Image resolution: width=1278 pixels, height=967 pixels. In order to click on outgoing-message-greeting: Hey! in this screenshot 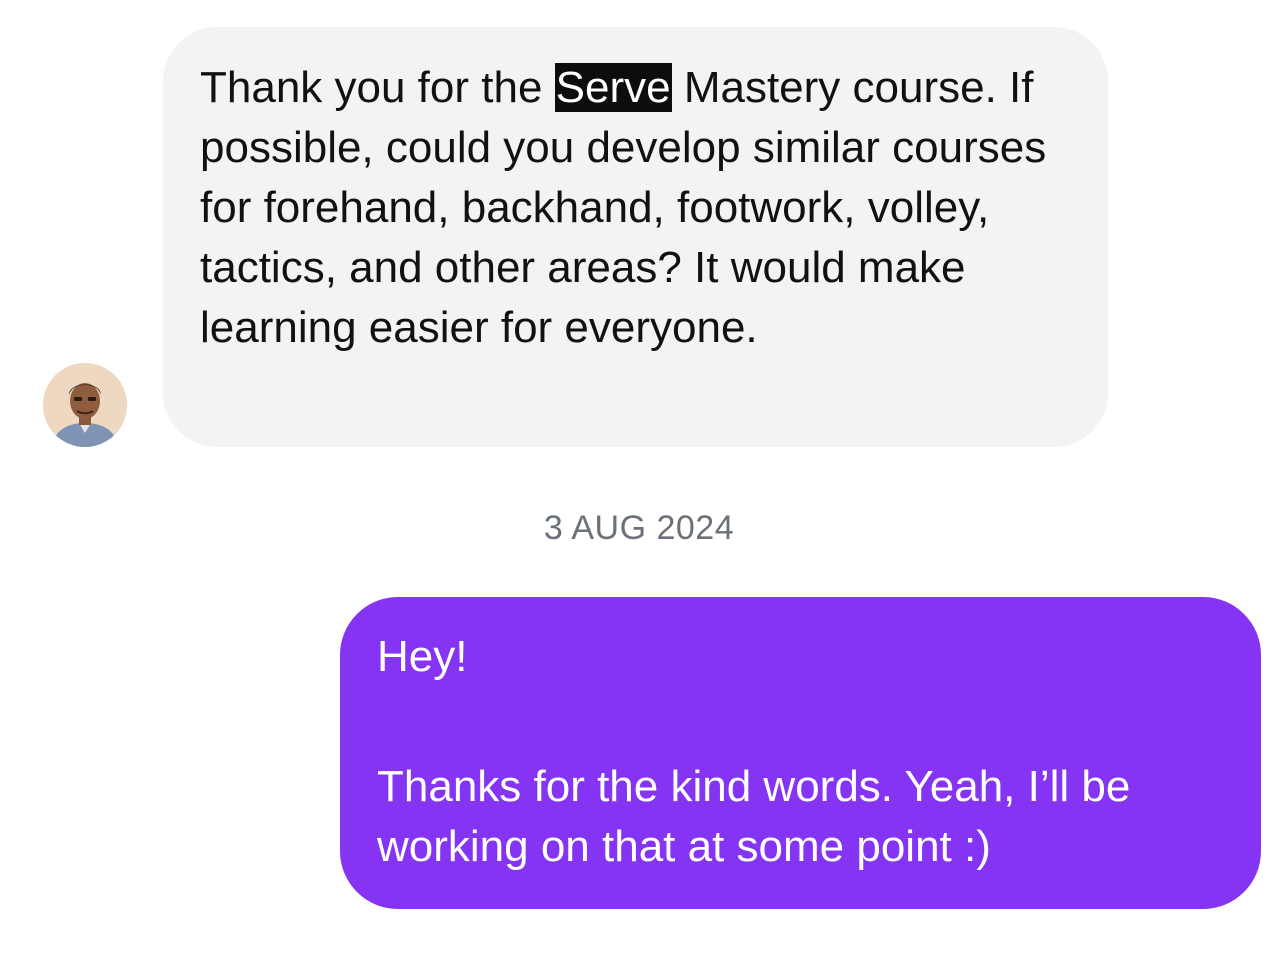, I will do `click(422, 656)`.